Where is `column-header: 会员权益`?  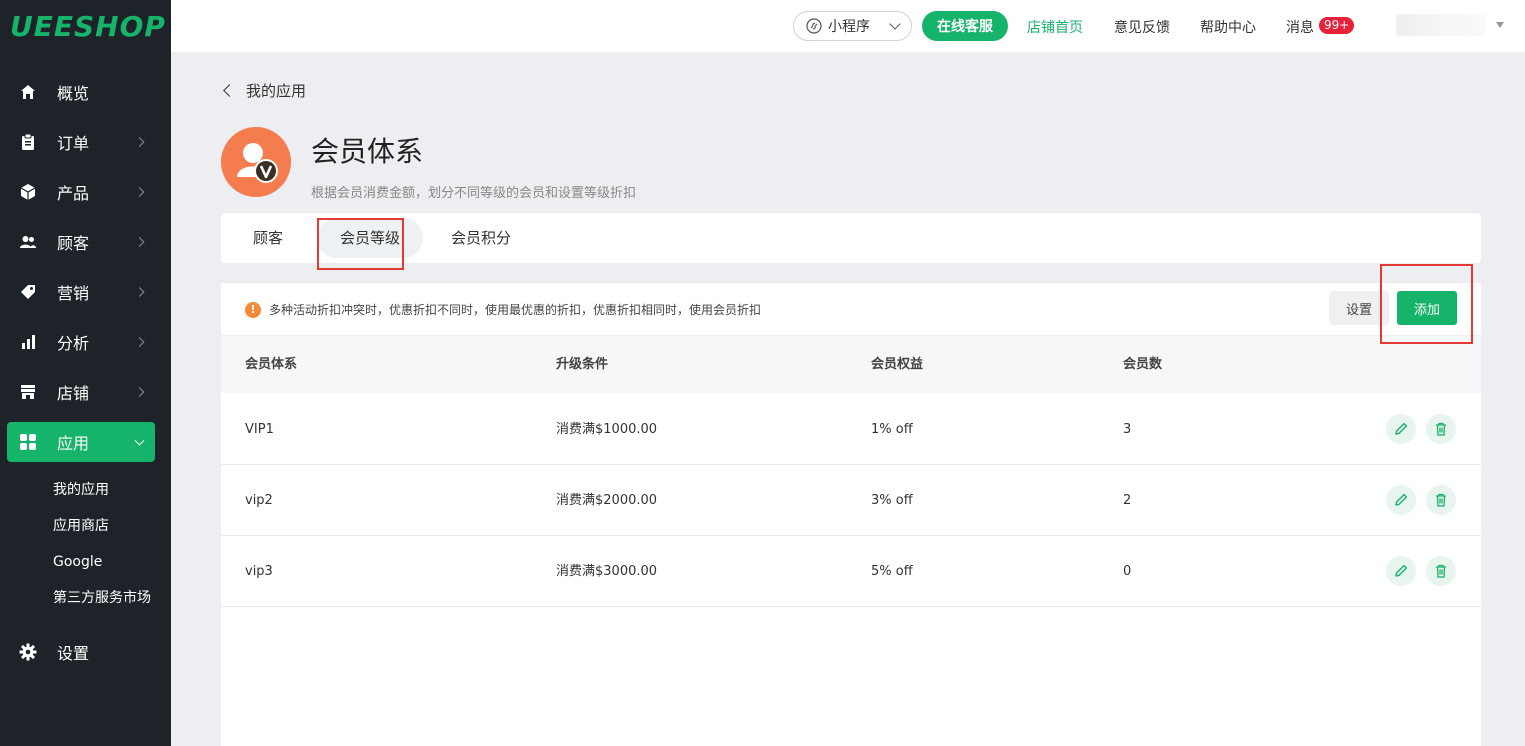
column-header: 会员权益 is located at coordinates (897, 364).